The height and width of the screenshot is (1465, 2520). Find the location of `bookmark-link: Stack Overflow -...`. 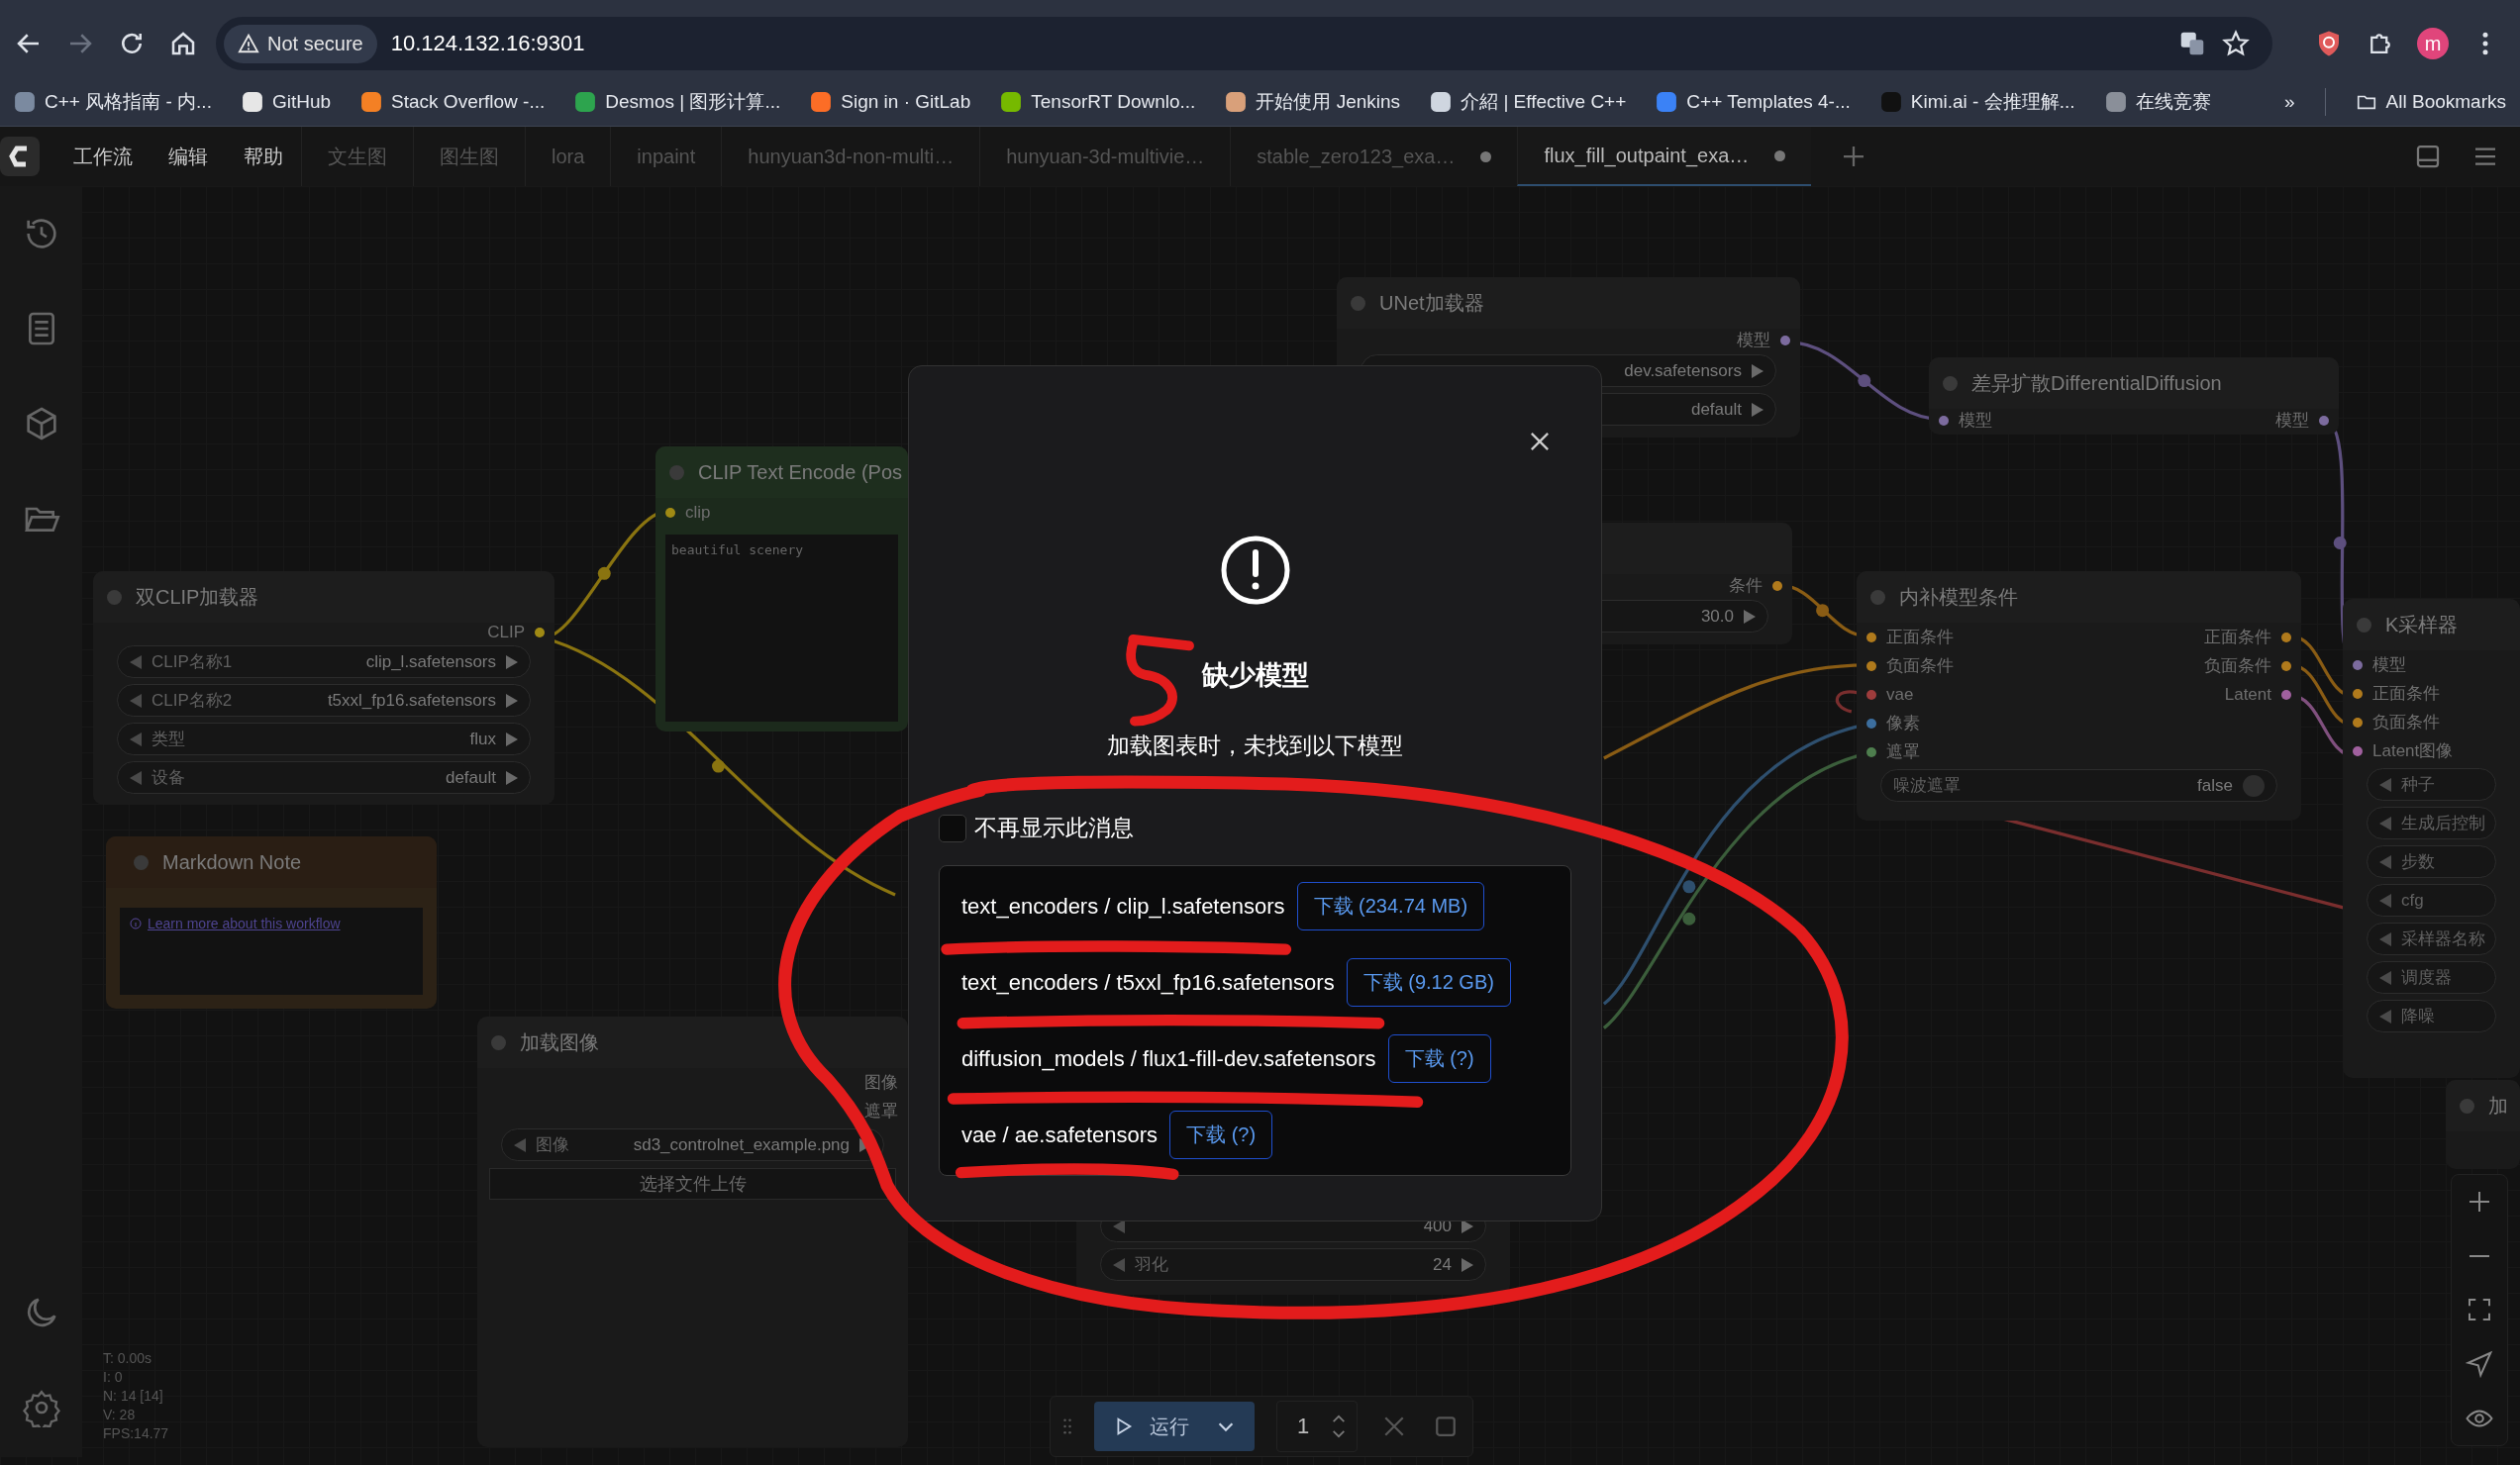

bookmark-link: Stack Overflow -... is located at coordinates (453, 101).